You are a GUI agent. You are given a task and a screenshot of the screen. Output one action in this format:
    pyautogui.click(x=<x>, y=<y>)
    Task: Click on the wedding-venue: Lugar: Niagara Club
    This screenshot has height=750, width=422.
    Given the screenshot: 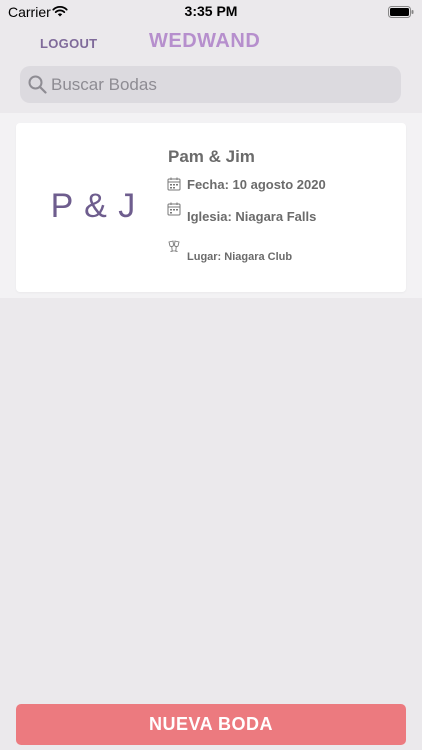 What is the action you would take?
    pyautogui.click(x=240, y=257)
    